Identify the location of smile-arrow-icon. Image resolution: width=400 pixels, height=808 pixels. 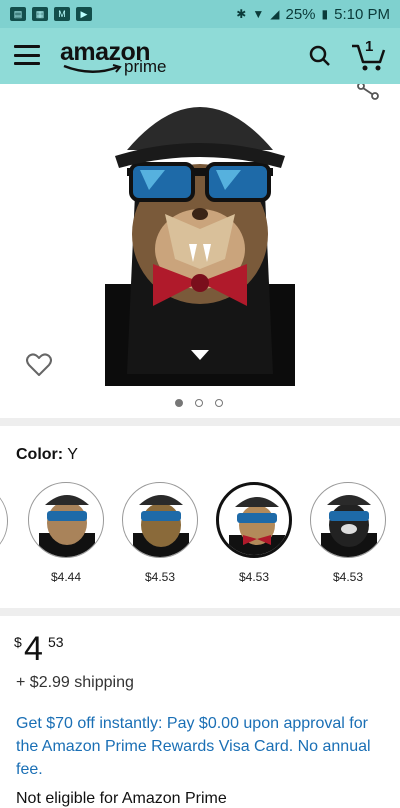
(92, 68).